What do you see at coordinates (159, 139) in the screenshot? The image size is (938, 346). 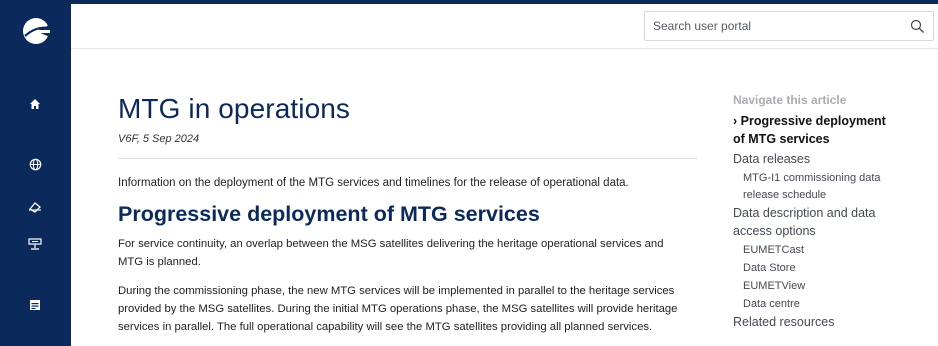 I see `article-meta: V6F, 5 Sep 2024` at bounding box center [159, 139].